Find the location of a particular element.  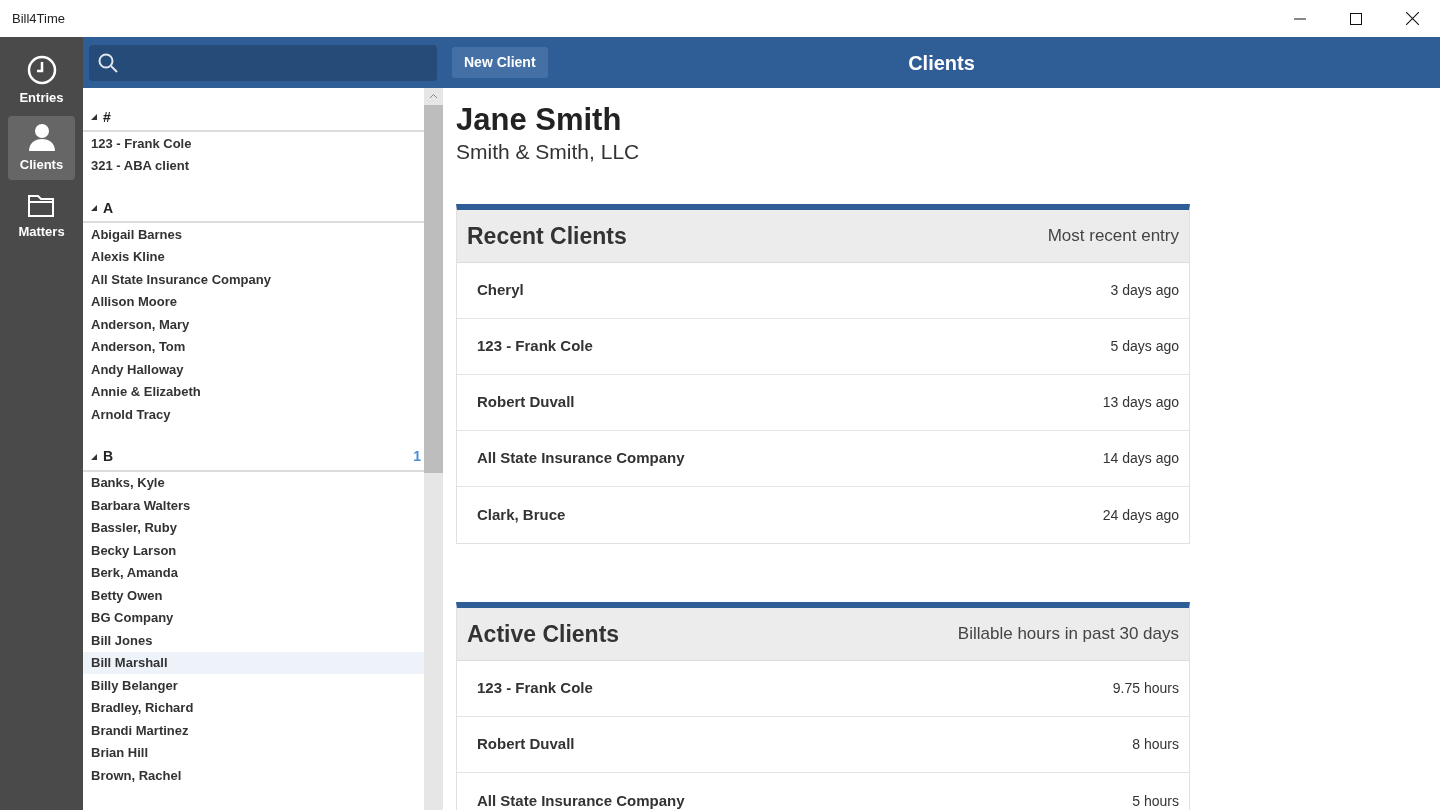

client-list-item: Betty Owen is located at coordinates (253, 595).